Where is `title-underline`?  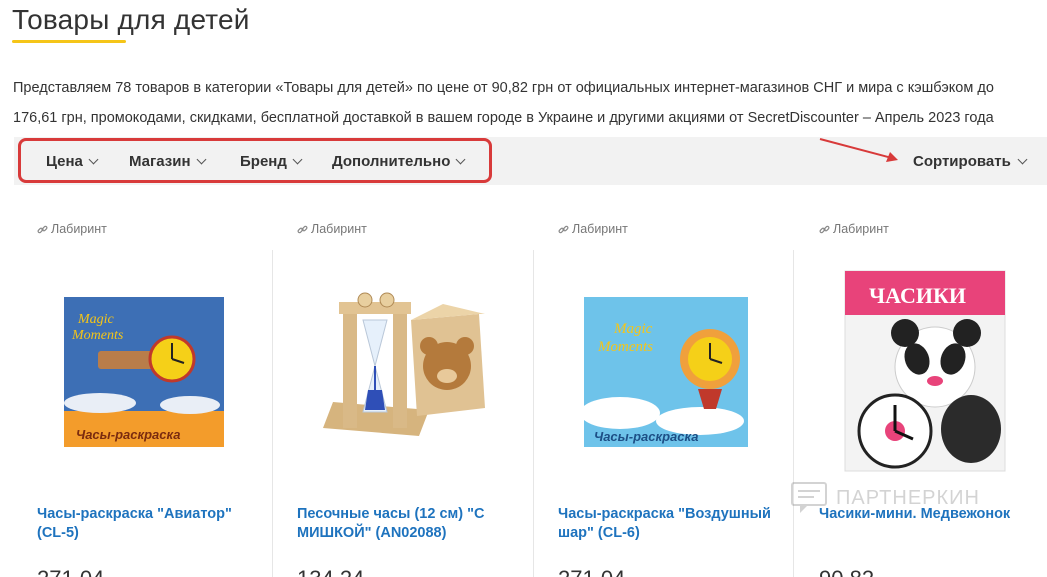
title-underline is located at coordinates (69, 41).